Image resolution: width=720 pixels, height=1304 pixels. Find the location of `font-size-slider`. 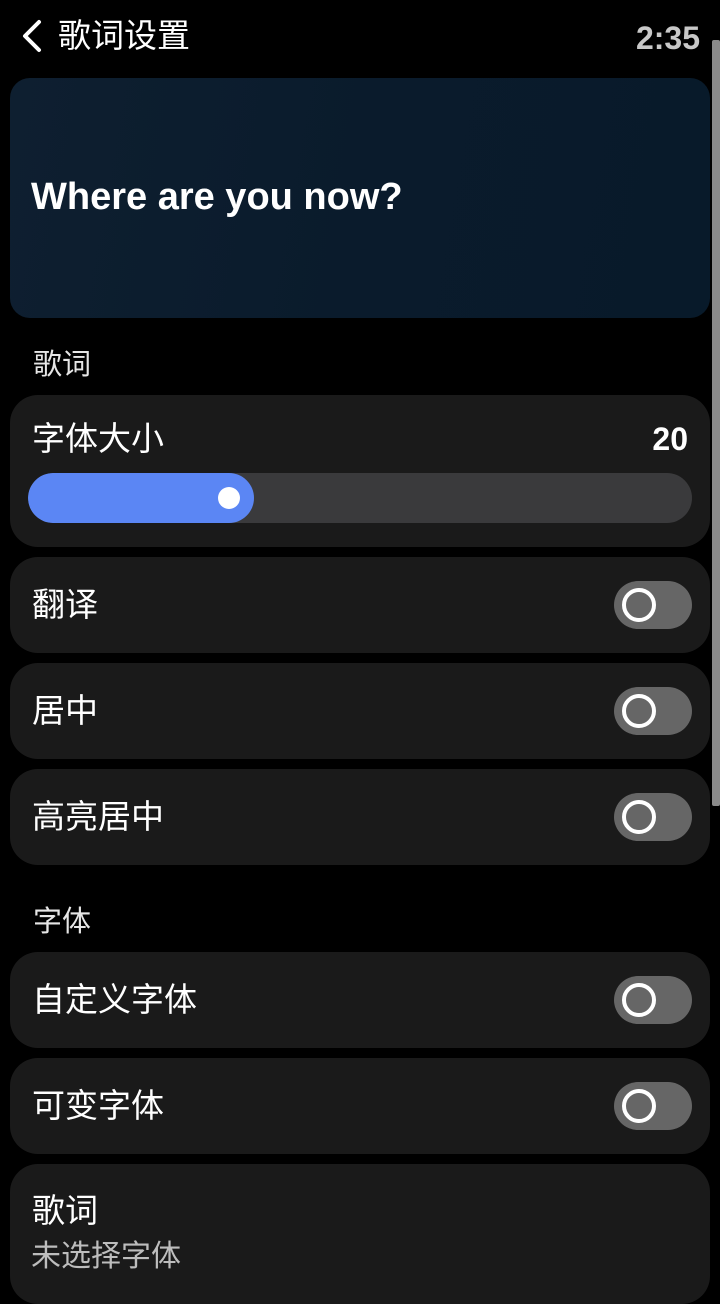

font-size-slider is located at coordinates (360, 498).